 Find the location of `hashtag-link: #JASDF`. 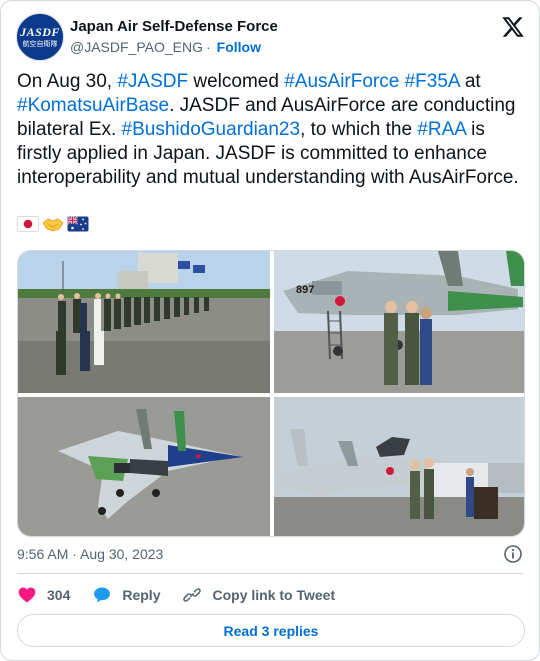

hashtag-link: #JASDF is located at coordinates (152, 81).